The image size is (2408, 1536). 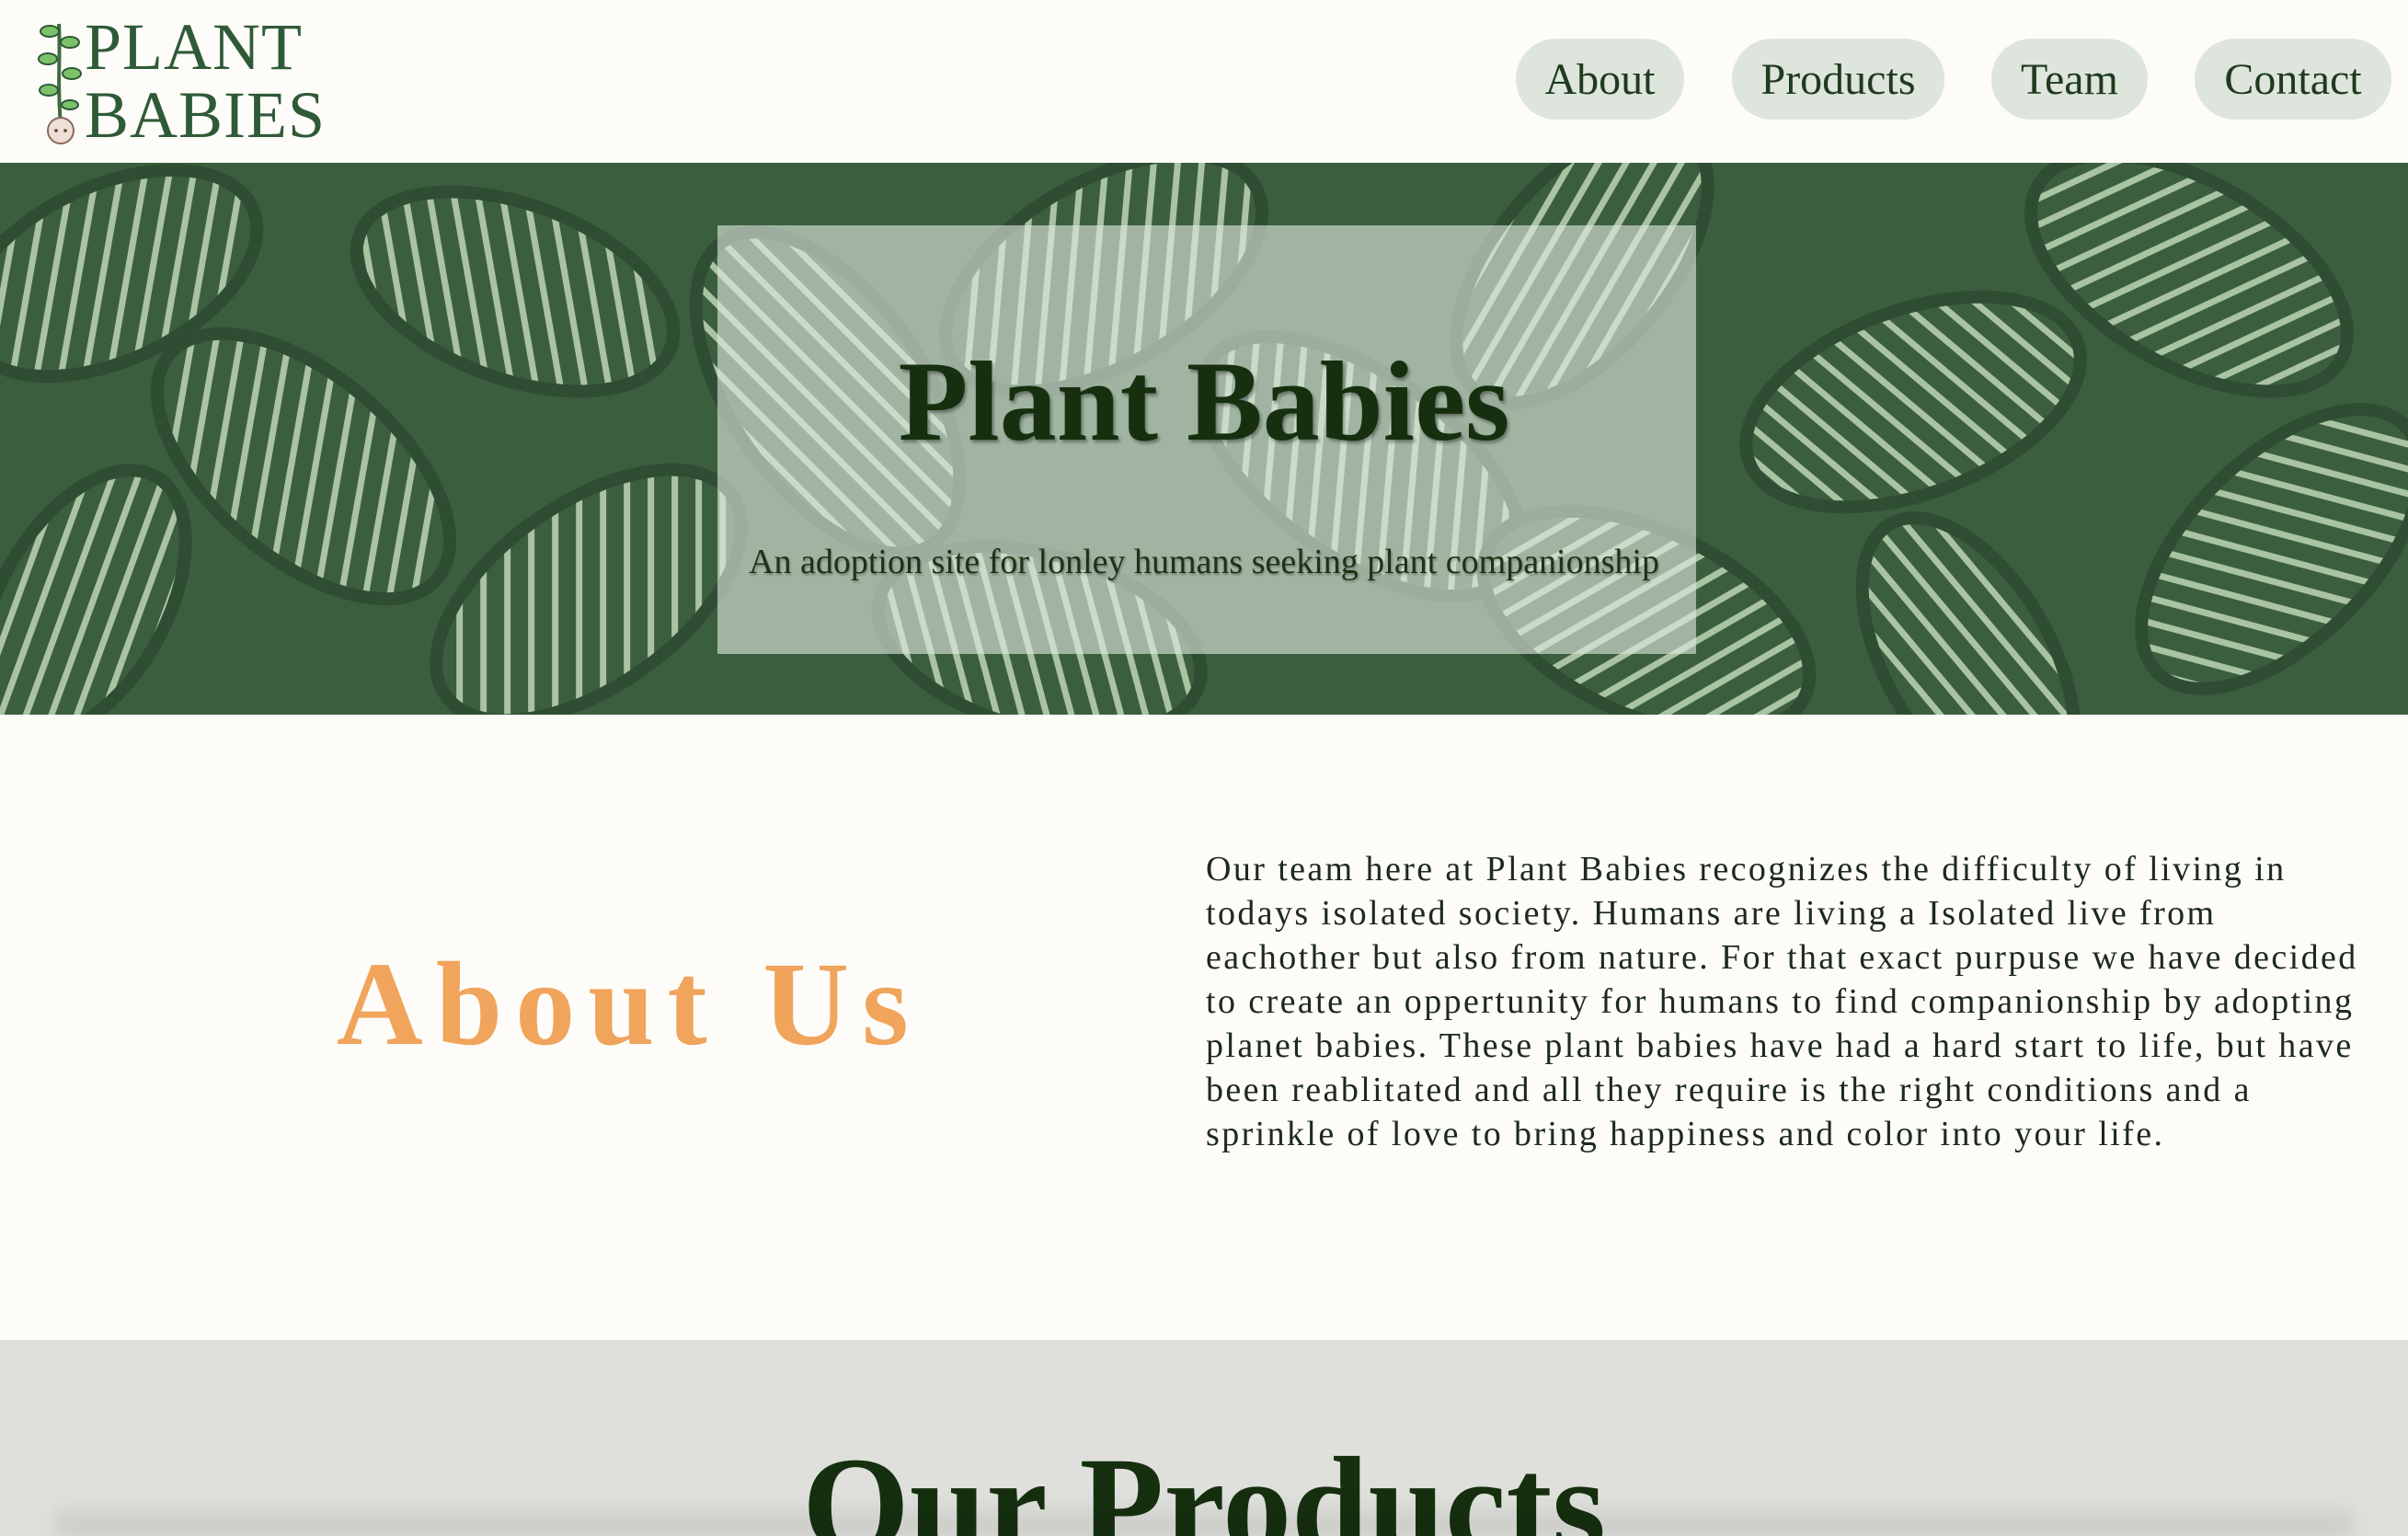 What do you see at coordinates (1600, 79) in the screenshot?
I see `nav-about: About` at bounding box center [1600, 79].